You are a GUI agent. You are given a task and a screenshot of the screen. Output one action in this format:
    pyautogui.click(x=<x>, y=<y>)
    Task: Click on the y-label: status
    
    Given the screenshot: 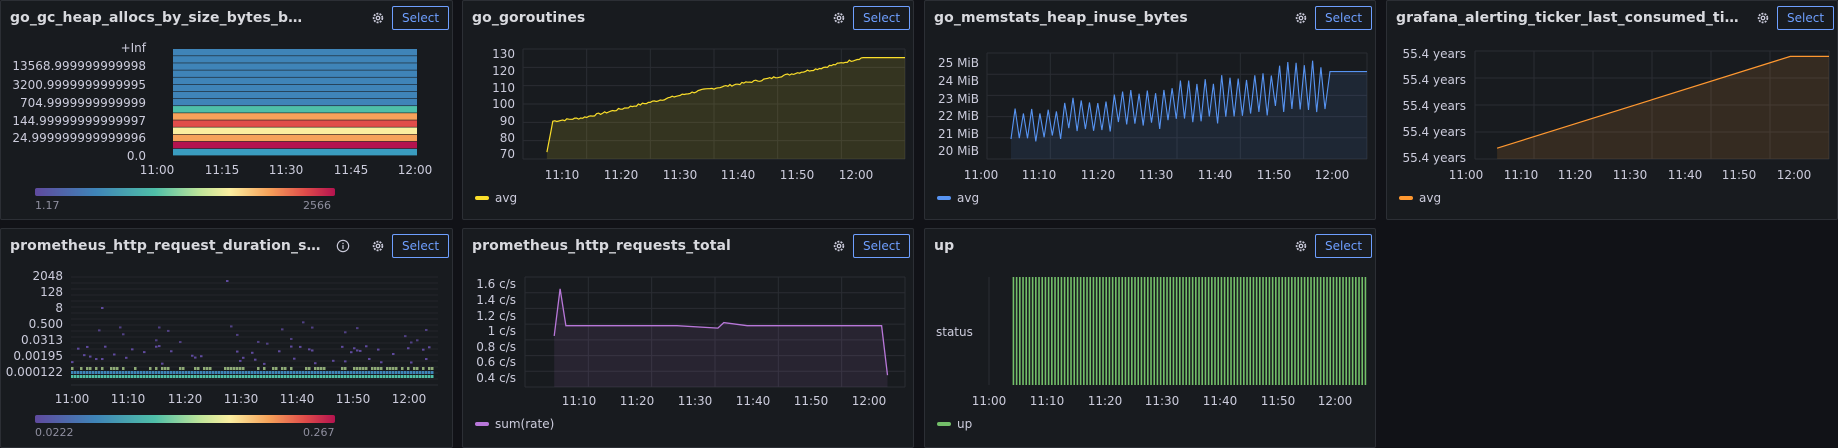 What is the action you would take?
    pyautogui.click(x=954, y=332)
    